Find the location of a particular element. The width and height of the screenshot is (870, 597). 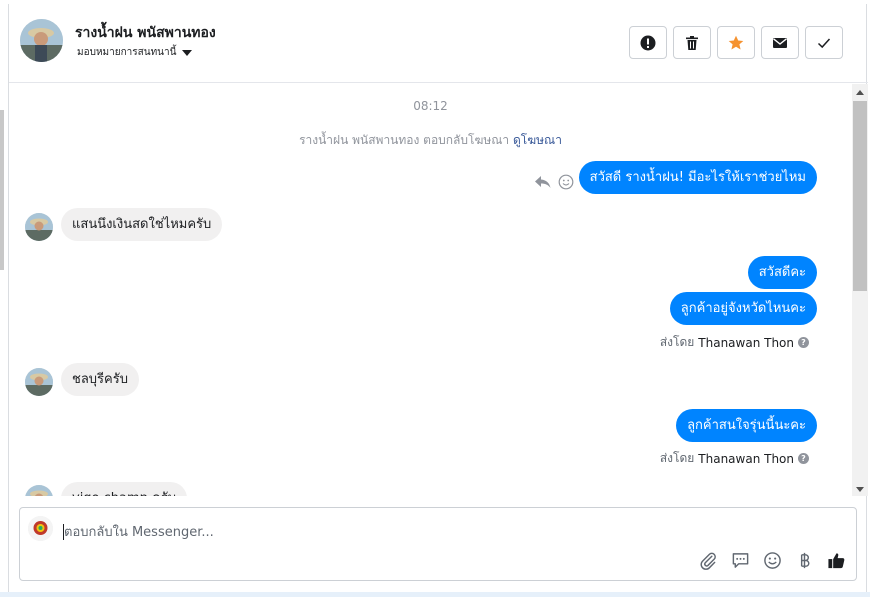

baht-icon is located at coordinates (804, 560).